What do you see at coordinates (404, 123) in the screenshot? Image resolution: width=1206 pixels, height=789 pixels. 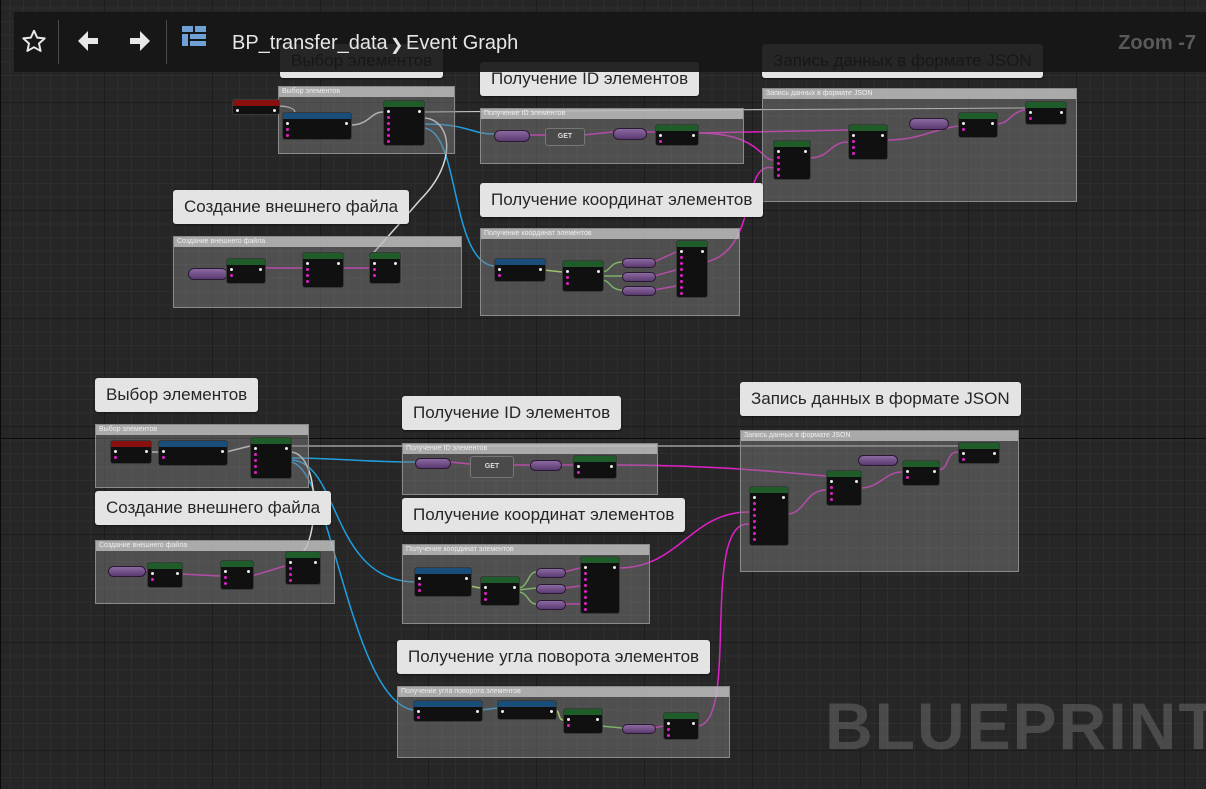 I see `for-each-loop-node` at bounding box center [404, 123].